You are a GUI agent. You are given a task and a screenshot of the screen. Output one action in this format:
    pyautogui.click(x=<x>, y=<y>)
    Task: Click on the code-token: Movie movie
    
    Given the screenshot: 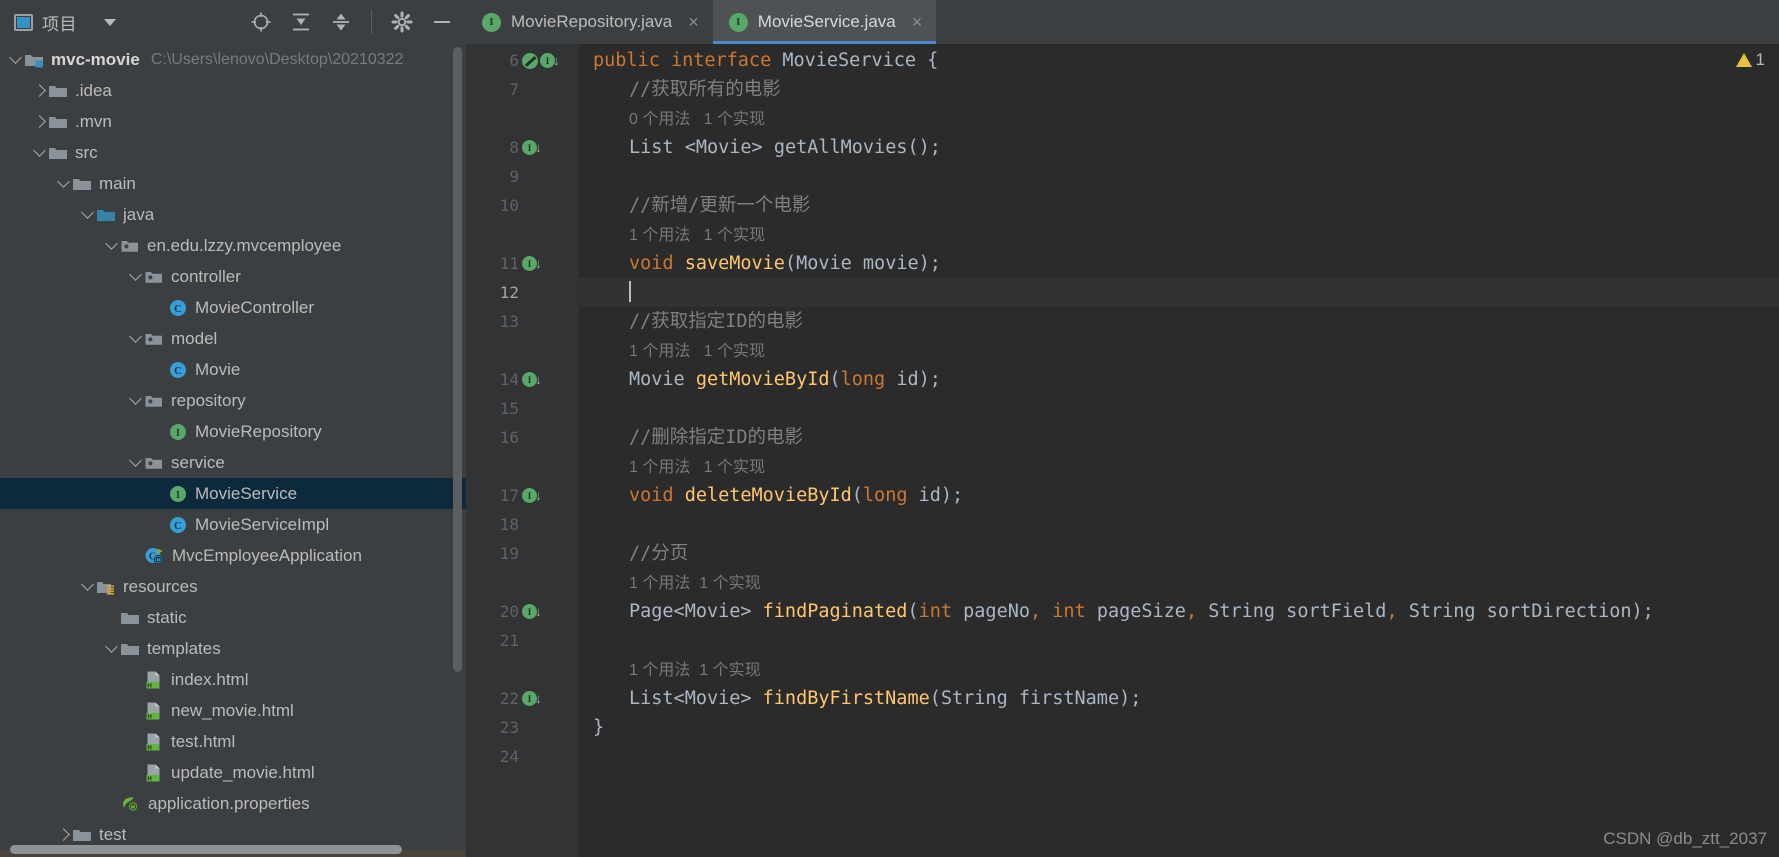 What is the action you would take?
    pyautogui.click(x=857, y=263)
    